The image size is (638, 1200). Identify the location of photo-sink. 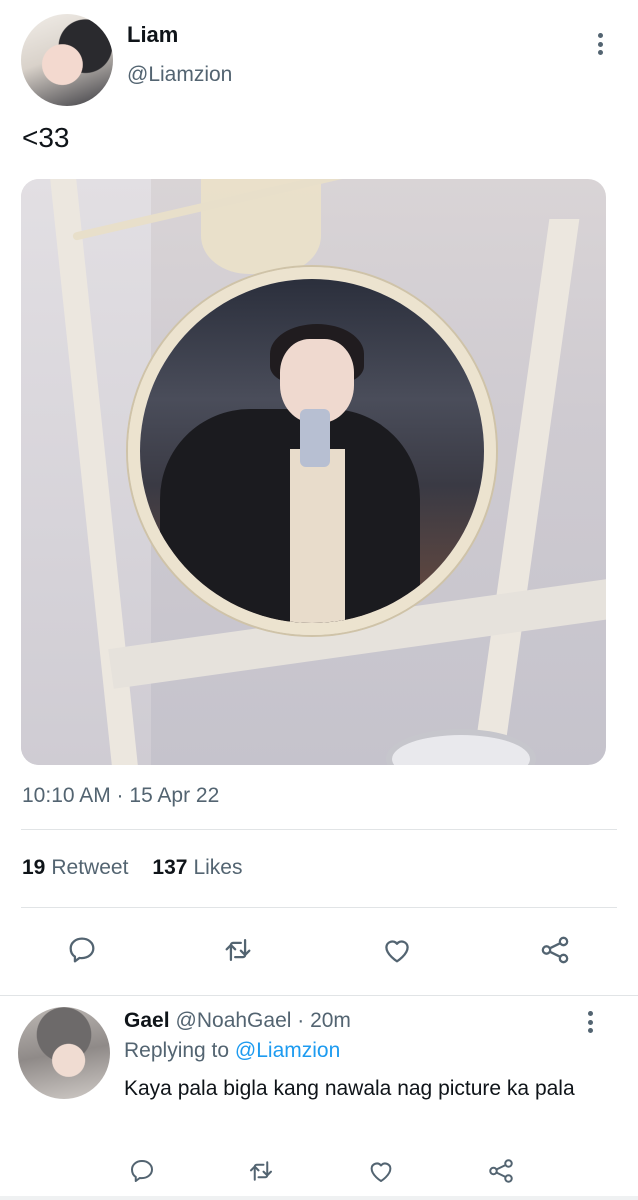
(461, 747).